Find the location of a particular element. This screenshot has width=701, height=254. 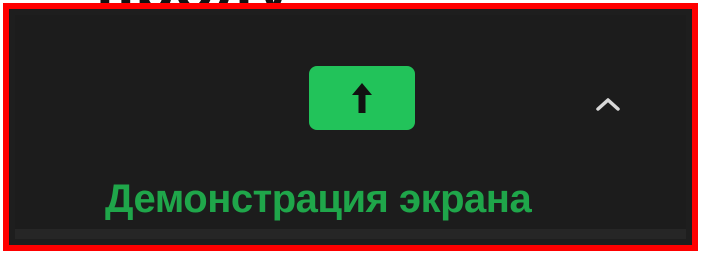

share-screen-button is located at coordinates (362, 98).